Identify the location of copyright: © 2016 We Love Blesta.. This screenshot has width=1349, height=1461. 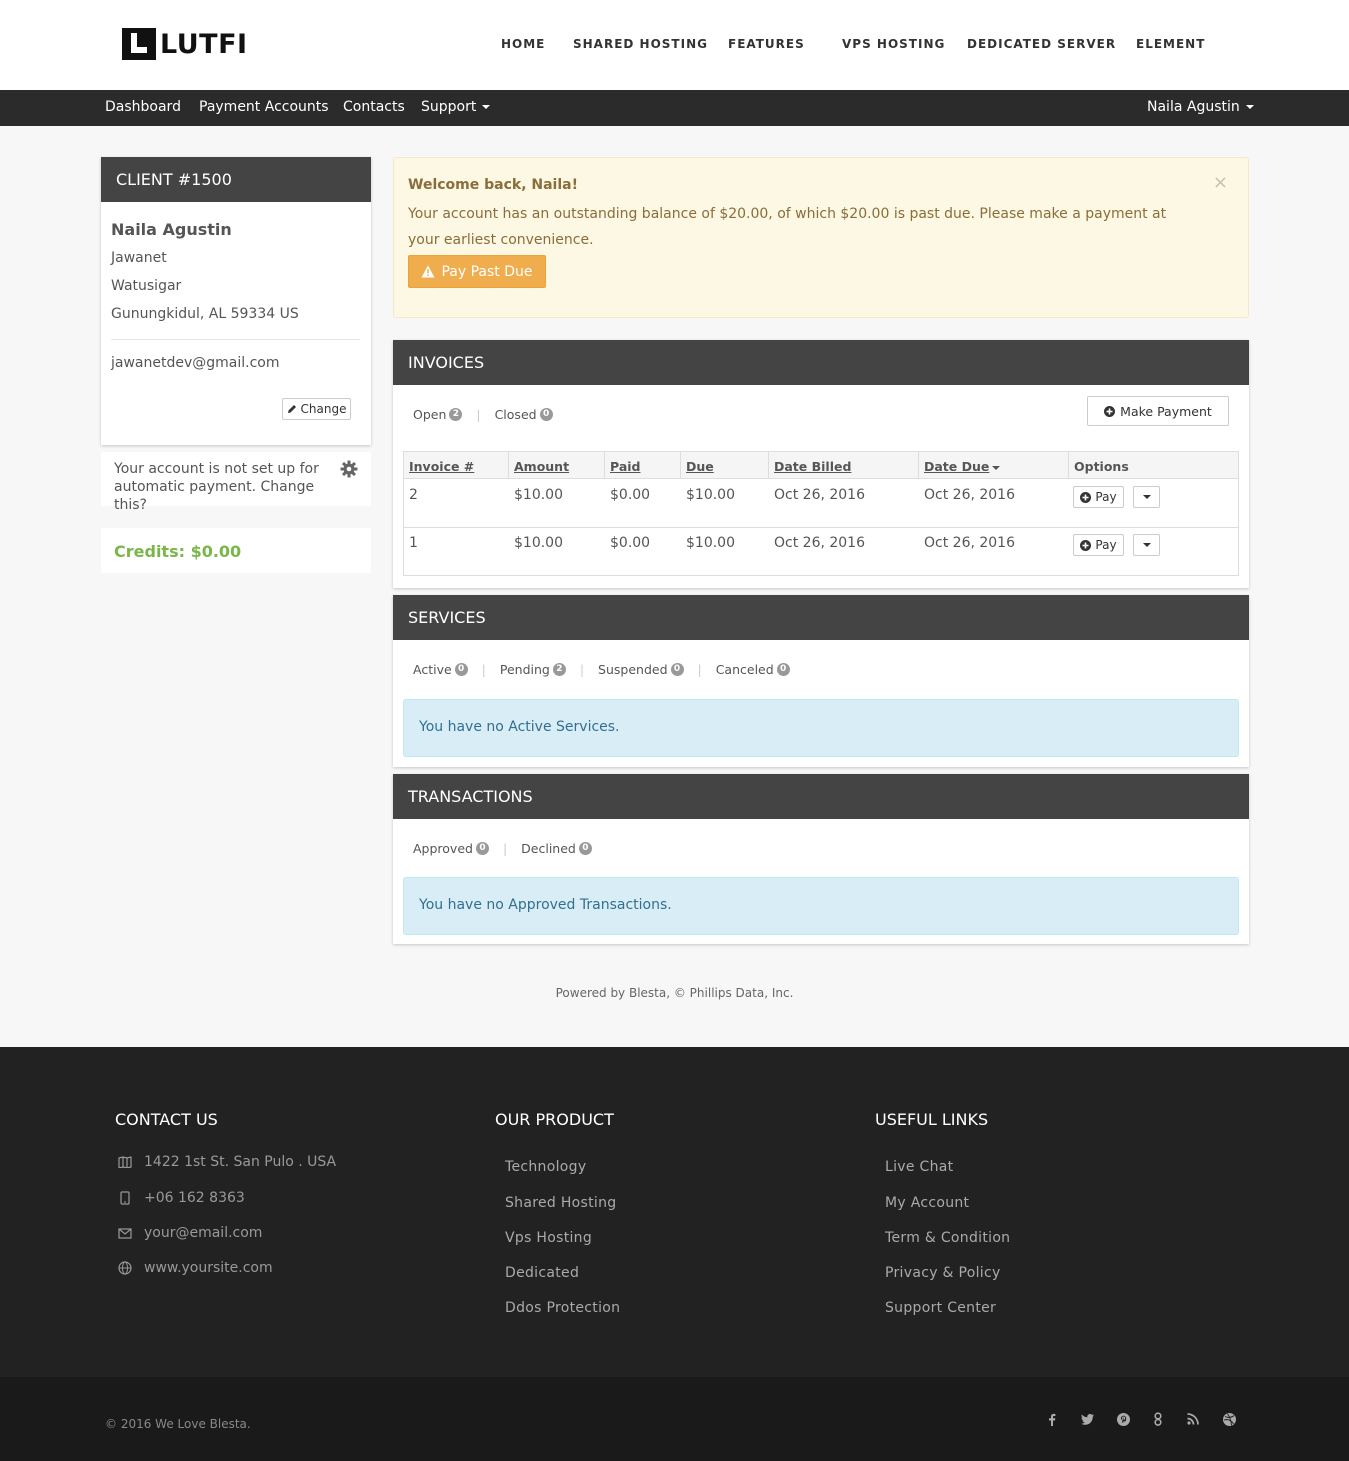
(178, 1424).